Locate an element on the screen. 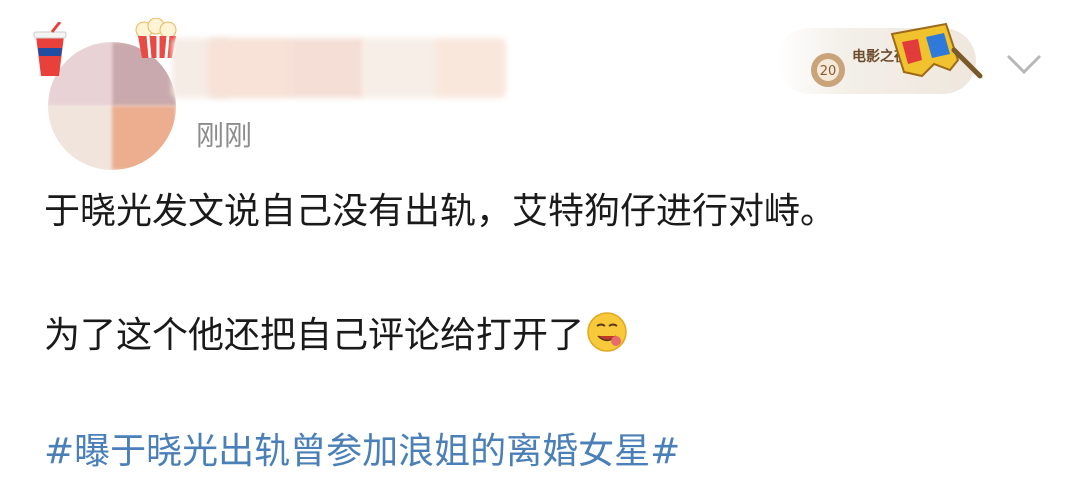 This screenshot has height=504, width=1076. post-text-paragraph: 为了这个他还把自己评论给打开了 is located at coordinates (314, 335).